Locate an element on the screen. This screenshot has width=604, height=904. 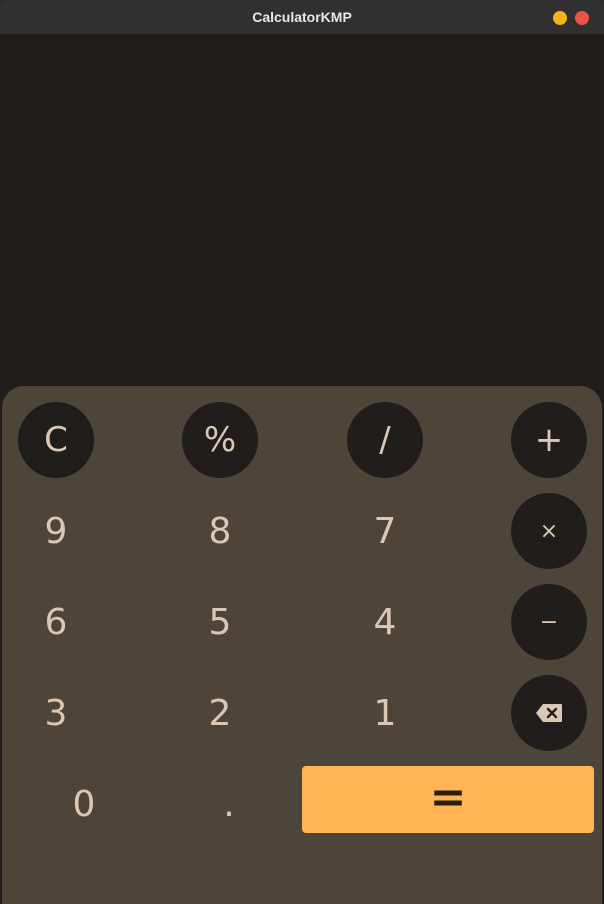
digit-4-button: 4 is located at coordinates (385, 622).